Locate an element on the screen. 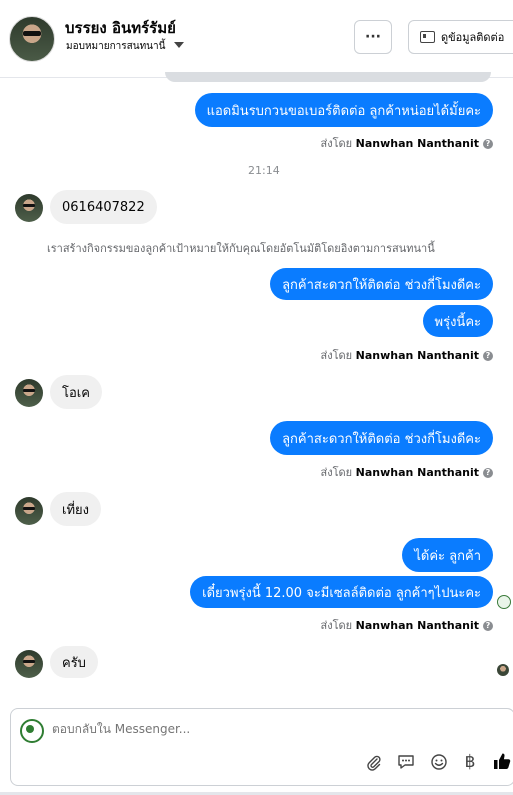 This screenshot has width=513, height=795. message-outgoing: พรุ่งนี้คะ is located at coordinates (457, 321).